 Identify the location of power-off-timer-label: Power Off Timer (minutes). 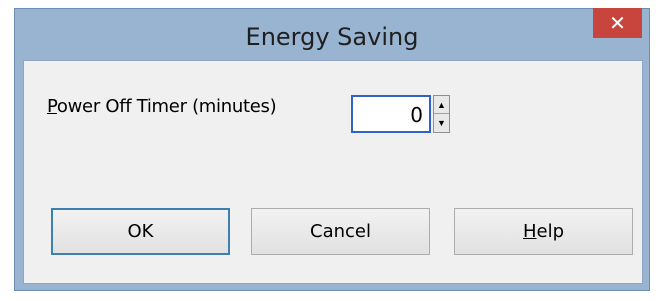
(162, 106).